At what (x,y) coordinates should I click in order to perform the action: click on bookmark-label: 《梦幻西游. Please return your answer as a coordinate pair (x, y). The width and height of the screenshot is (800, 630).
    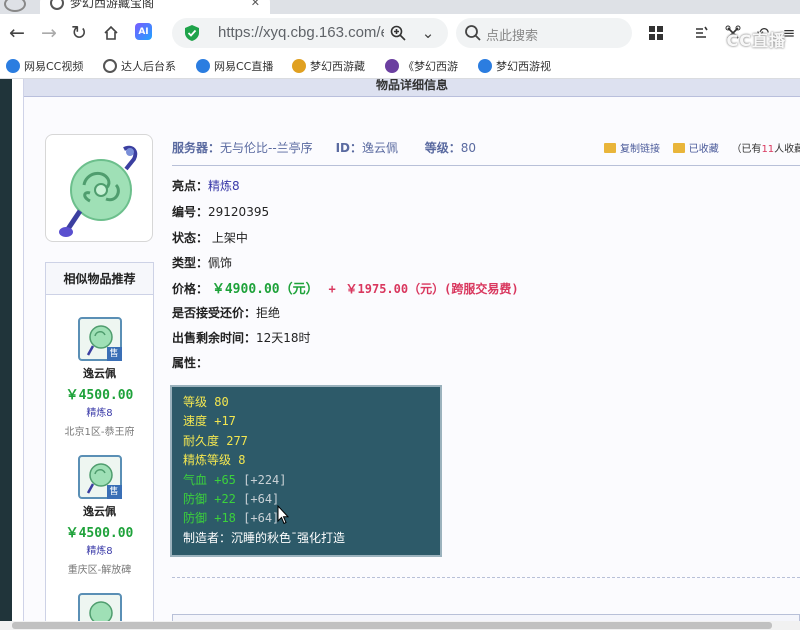
    Looking at the image, I should click on (430, 66).